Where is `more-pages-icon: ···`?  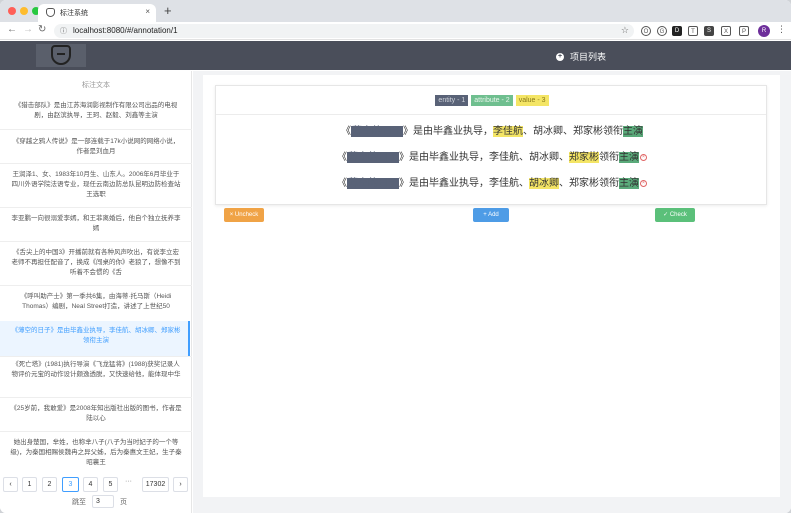 more-pages-icon: ··· is located at coordinates (128, 481).